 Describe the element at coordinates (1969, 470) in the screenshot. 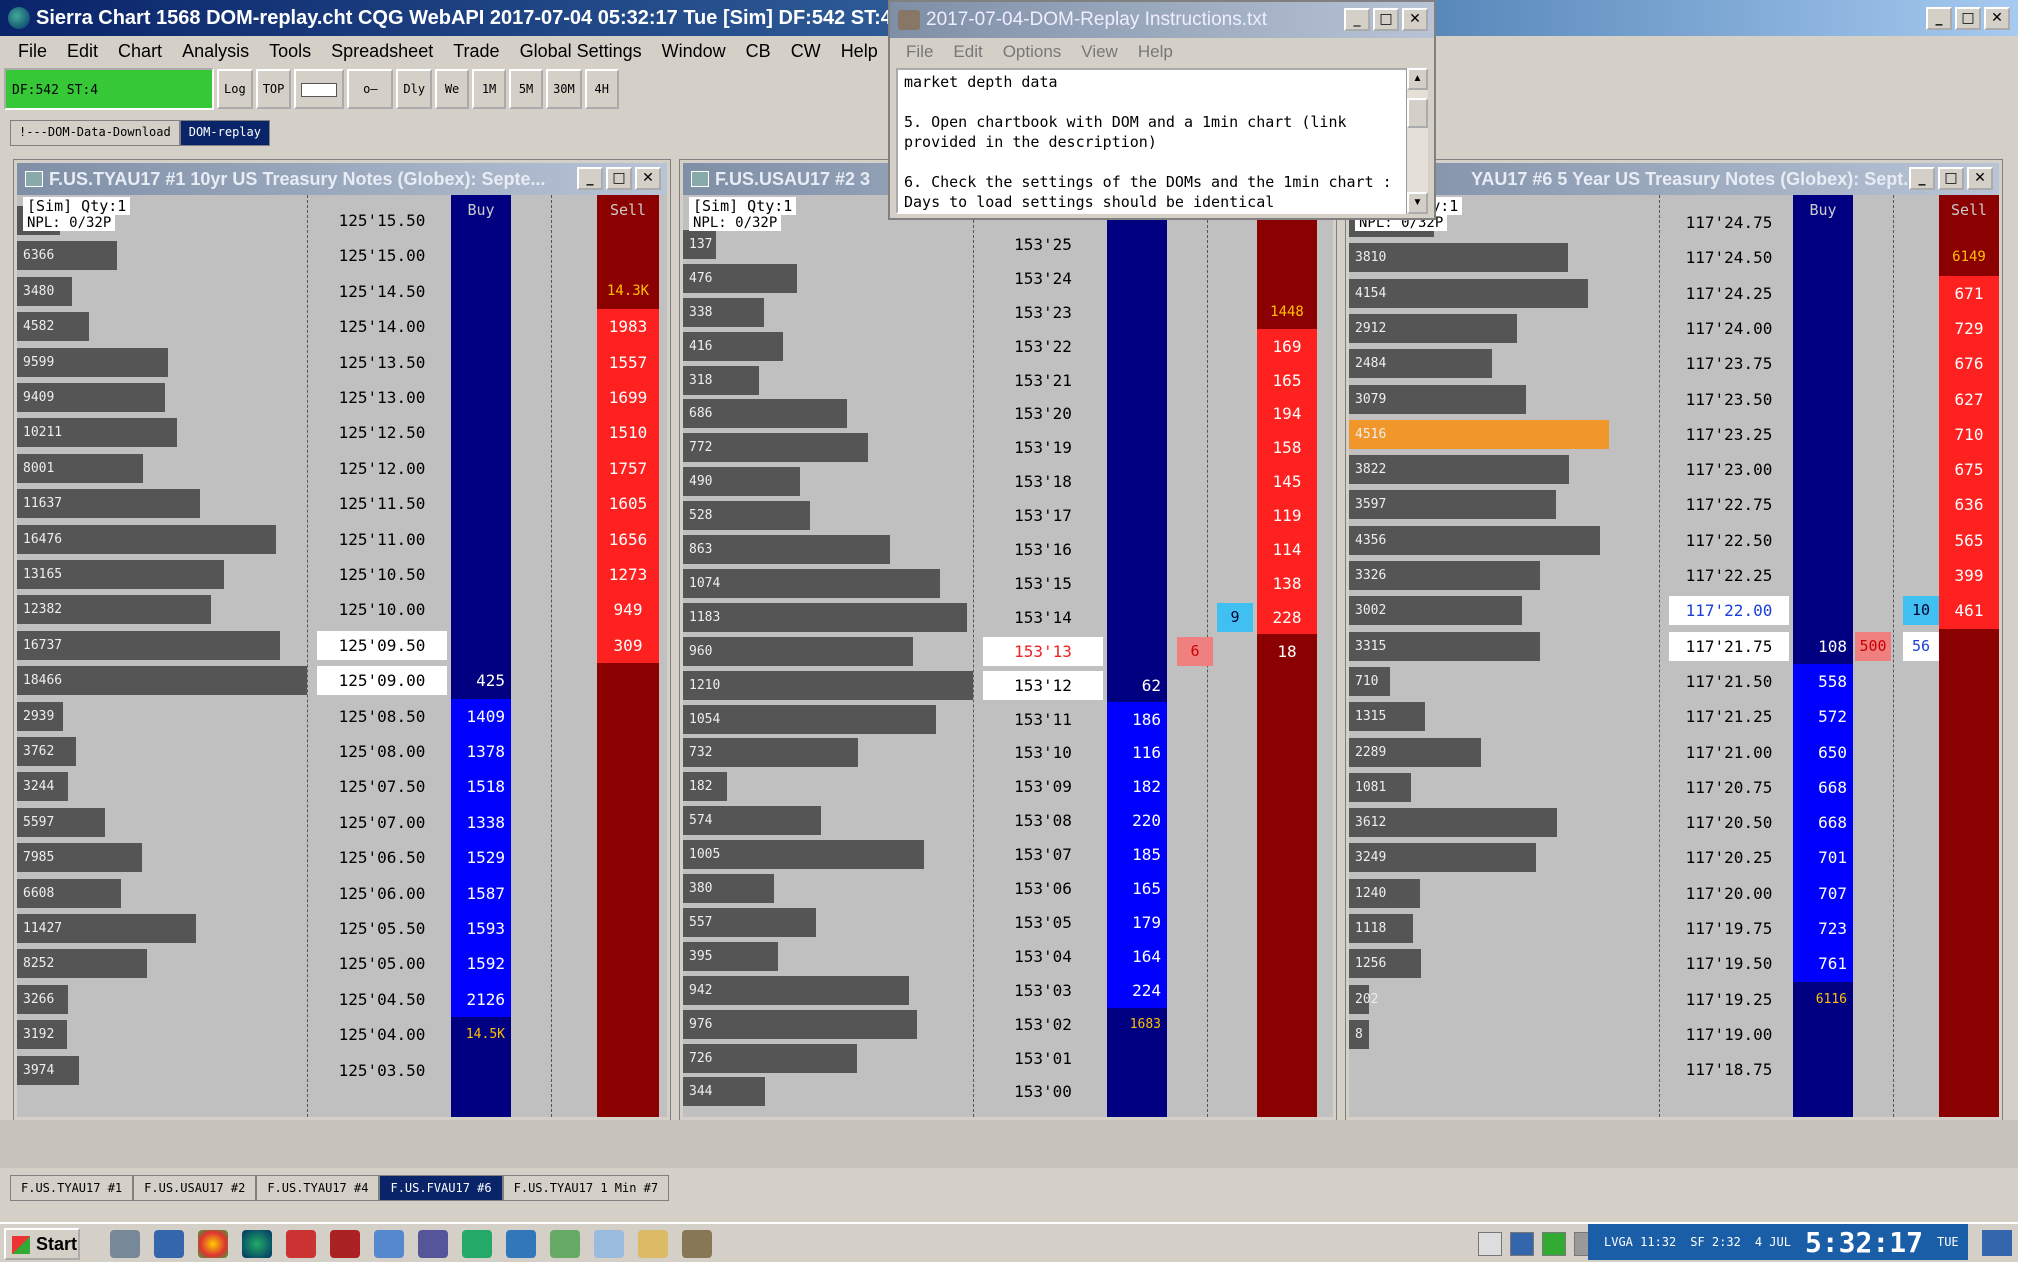

I see `ask-size: 675` at that location.